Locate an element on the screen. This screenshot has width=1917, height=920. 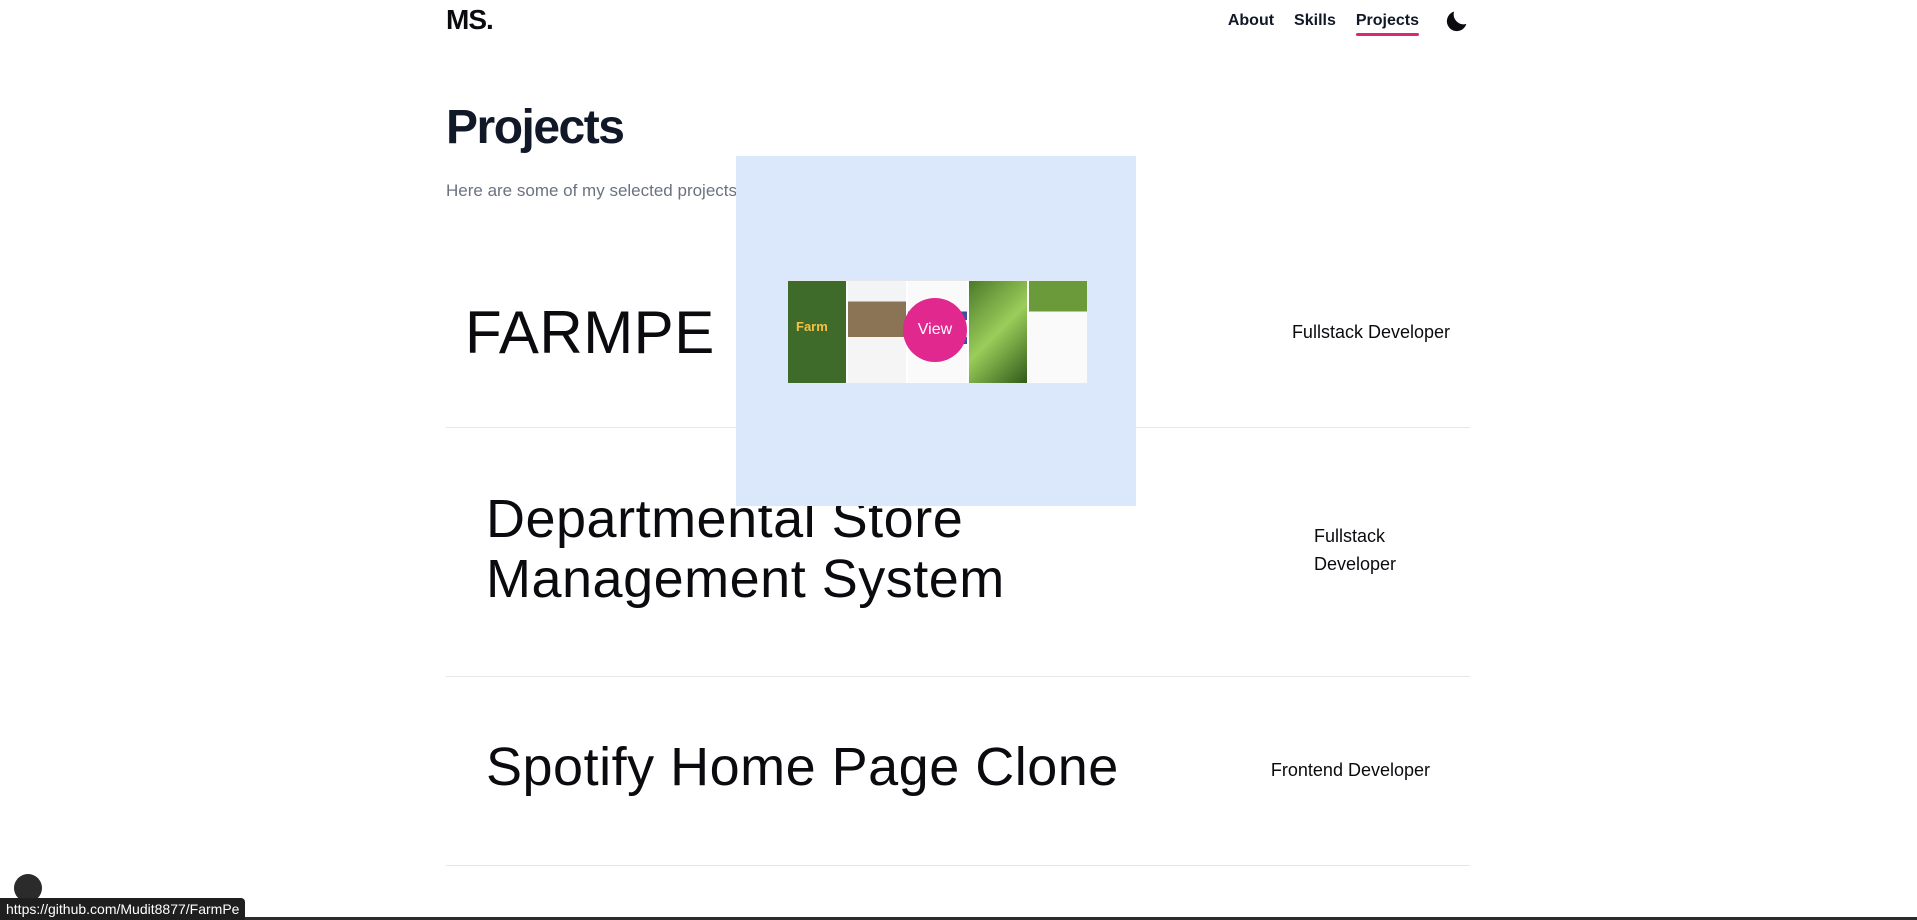
app-screenshot: Farm is located at coordinates (817, 332).